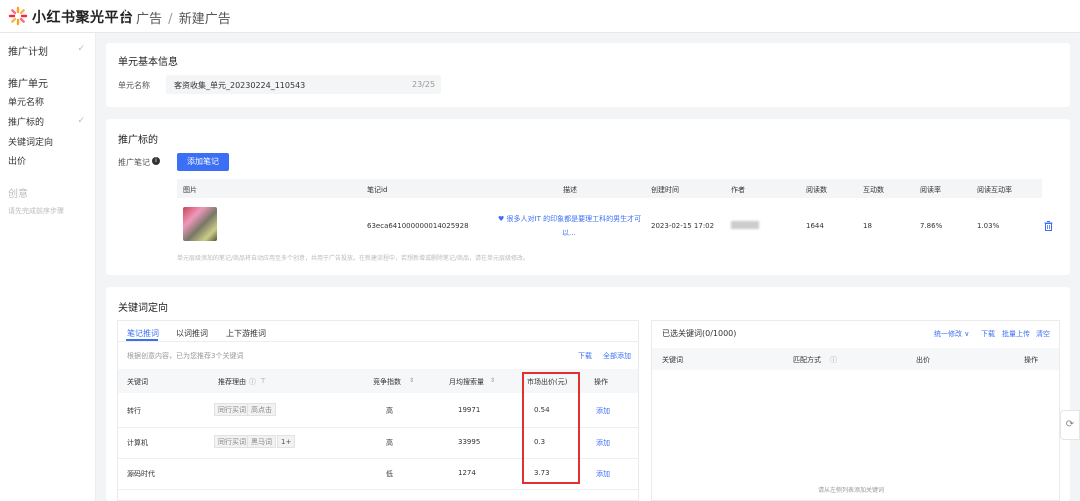  What do you see at coordinates (143, 308) in the screenshot?
I see `keyword-title: 关键词定向` at bounding box center [143, 308].